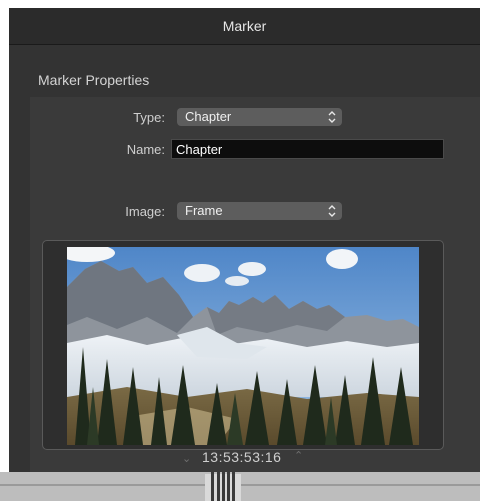 Image resolution: width=480 pixels, height=501 pixels. Describe the element at coordinates (307, 149) in the screenshot. I see `name-field: Chapter` at that location.